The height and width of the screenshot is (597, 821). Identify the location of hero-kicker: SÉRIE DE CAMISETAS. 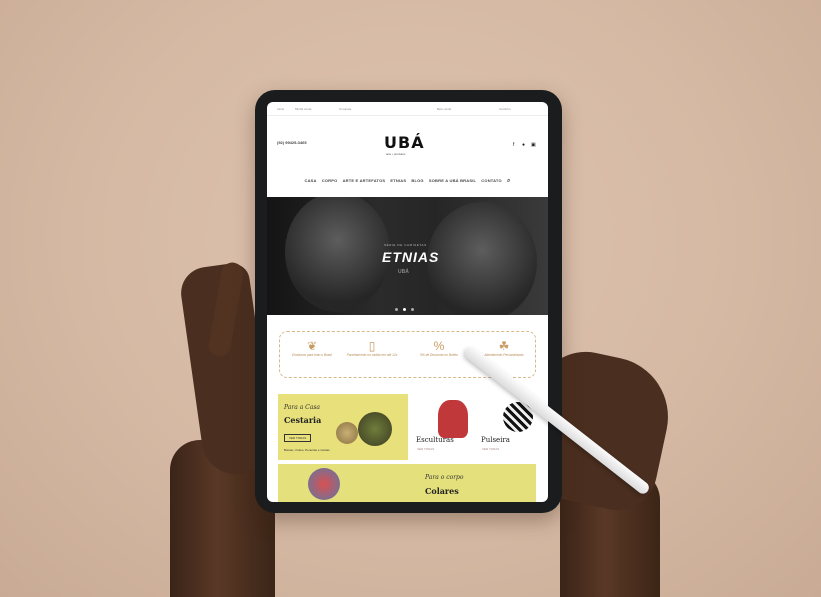
(405, 245).